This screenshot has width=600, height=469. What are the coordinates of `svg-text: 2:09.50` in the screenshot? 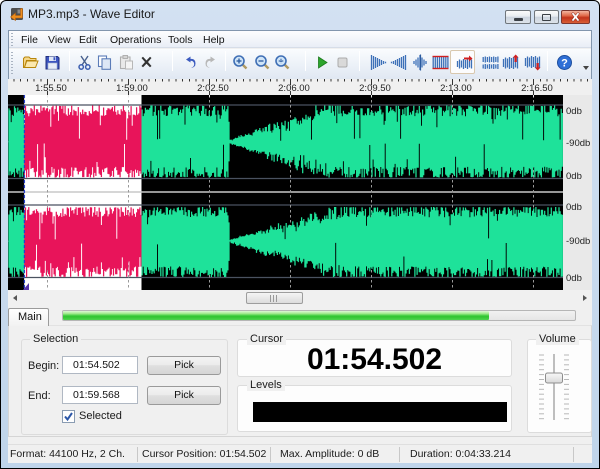 It's located at (375, 88).